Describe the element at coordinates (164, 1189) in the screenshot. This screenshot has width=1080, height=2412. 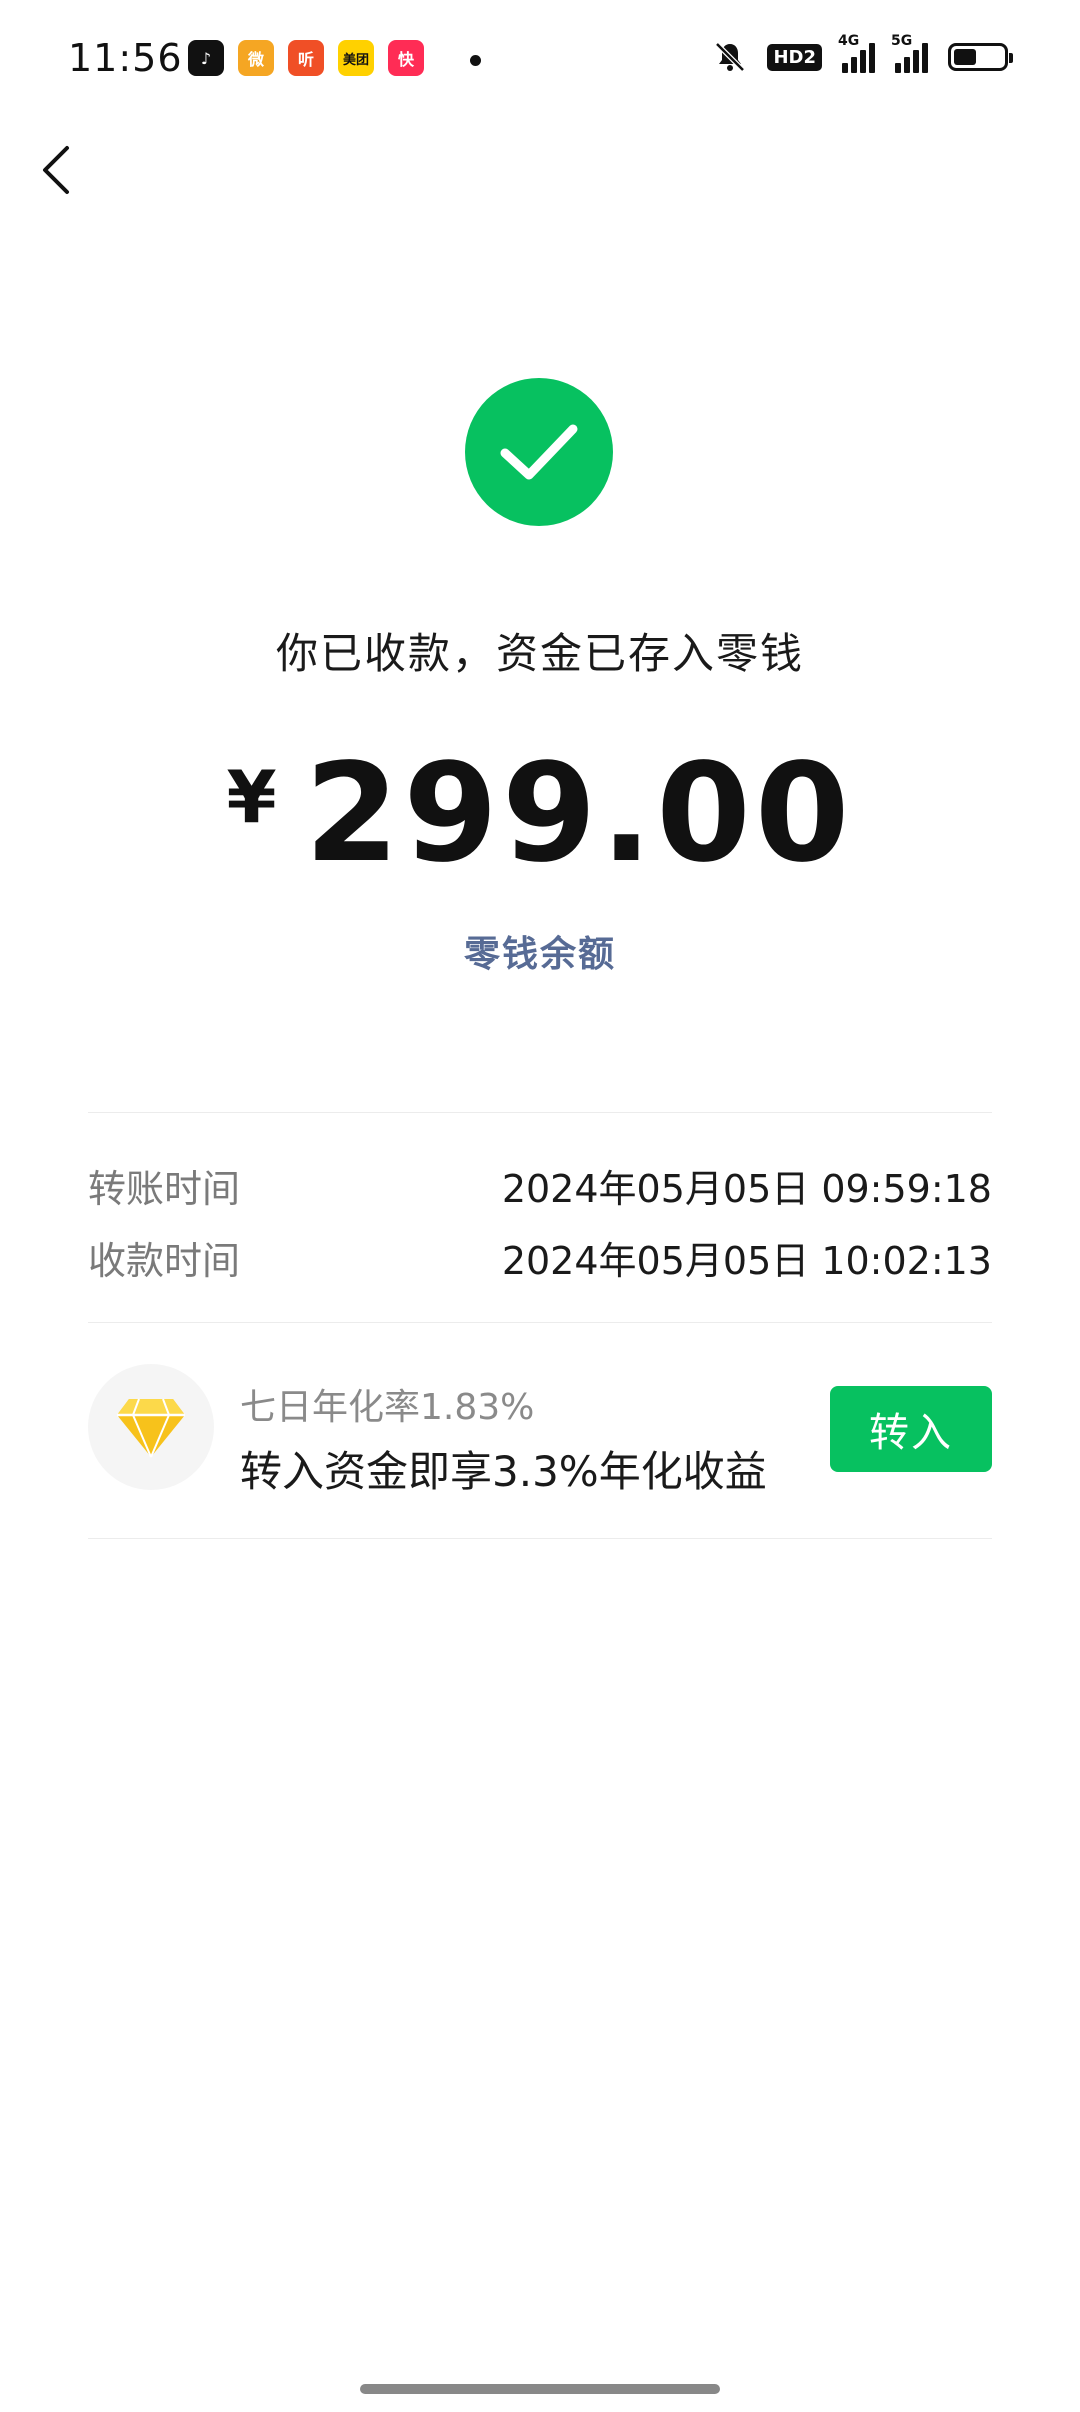
I see `transfer-time-label: 转账时间` at that location.